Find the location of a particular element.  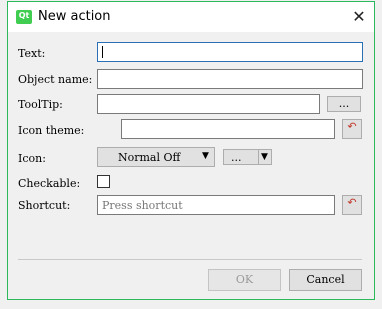

shortcut-label: Shortcut: is located at coordinates (44, 205).